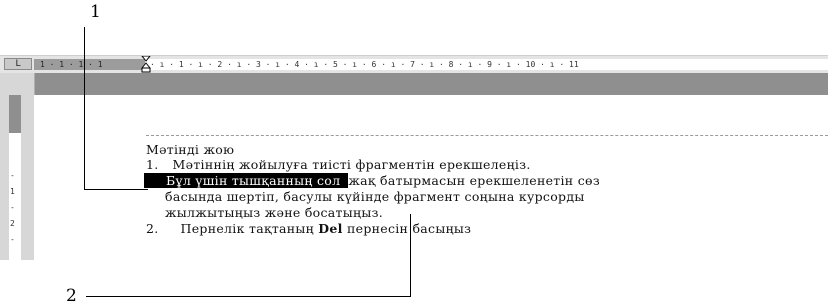 Image resolution: width=828 pixels, height=306 pixels. I want to click on document-heading: Мәтінді жою, so click(190, 149).